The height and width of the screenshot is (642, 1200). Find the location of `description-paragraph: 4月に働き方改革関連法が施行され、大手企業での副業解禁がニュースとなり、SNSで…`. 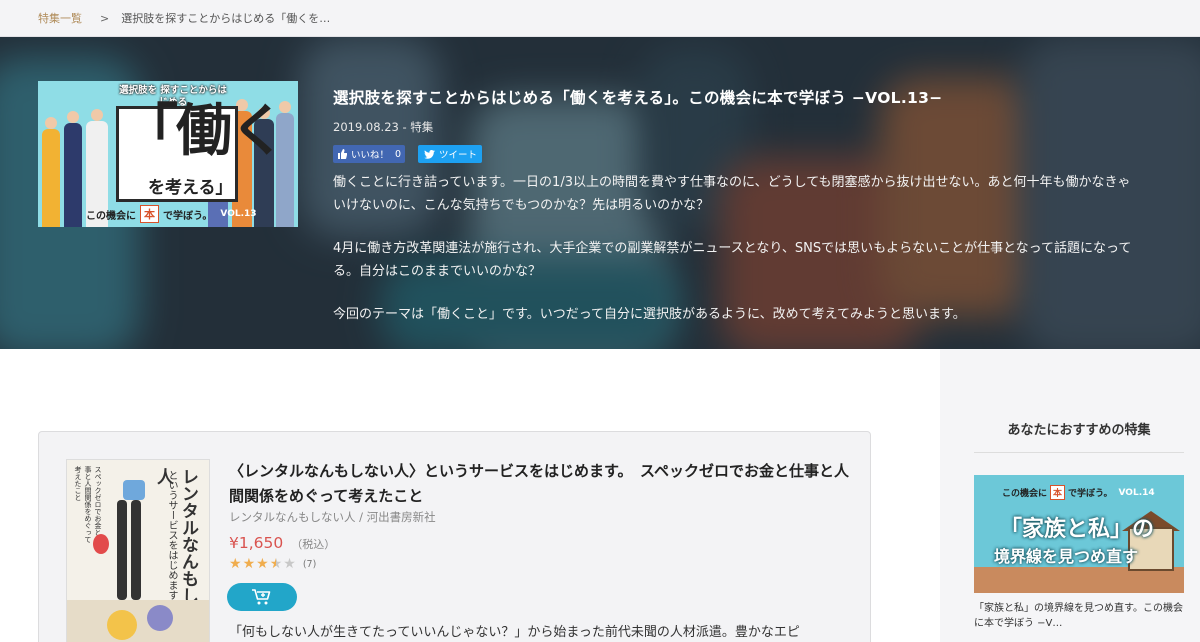

description-paragraph: 4月に働き方改革関連法が施行され、大手企業での副業解禁がニュースとなり、SNSで… is located at coordinates (732, 260).